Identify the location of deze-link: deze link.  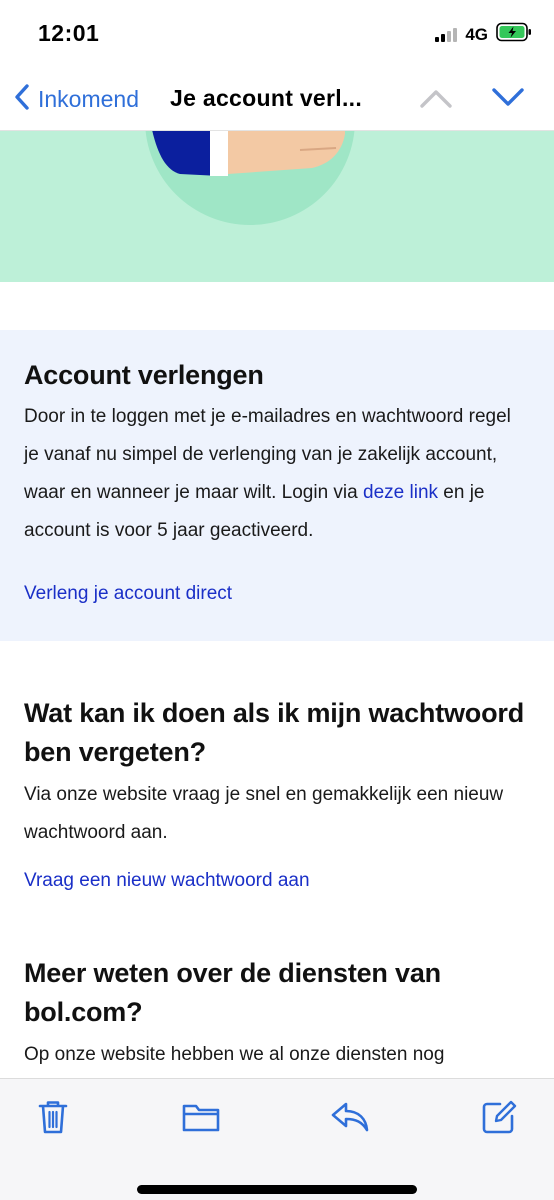
(400, 492).